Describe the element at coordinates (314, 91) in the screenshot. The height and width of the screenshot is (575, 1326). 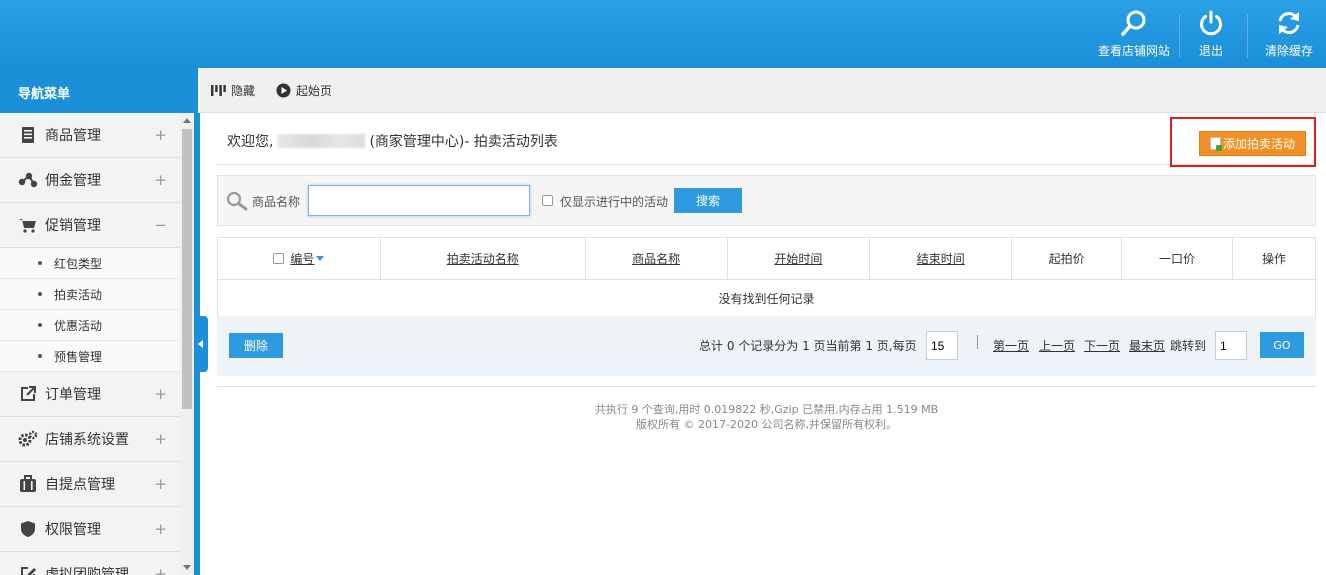
I see `home-page-label: 起始页` at that location.